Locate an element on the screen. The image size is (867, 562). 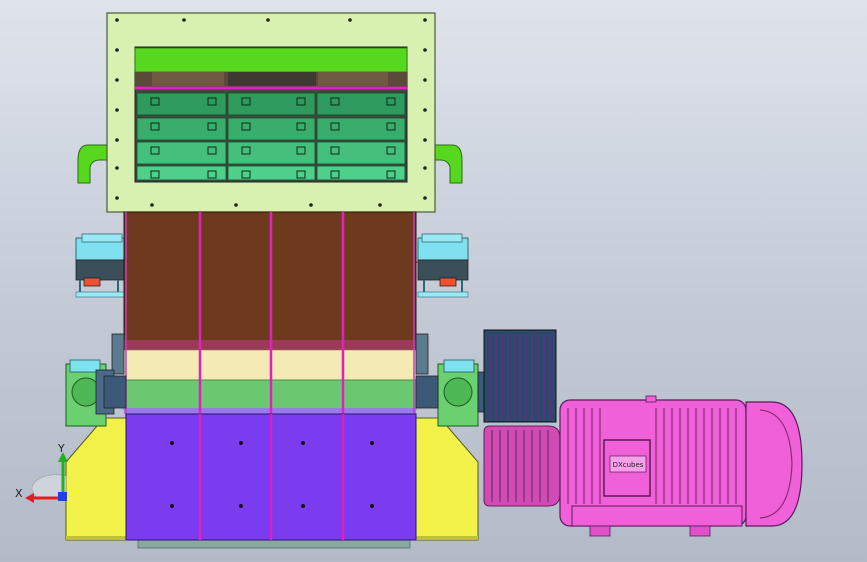
tension-unit-right is located at coordinates (438, 266).